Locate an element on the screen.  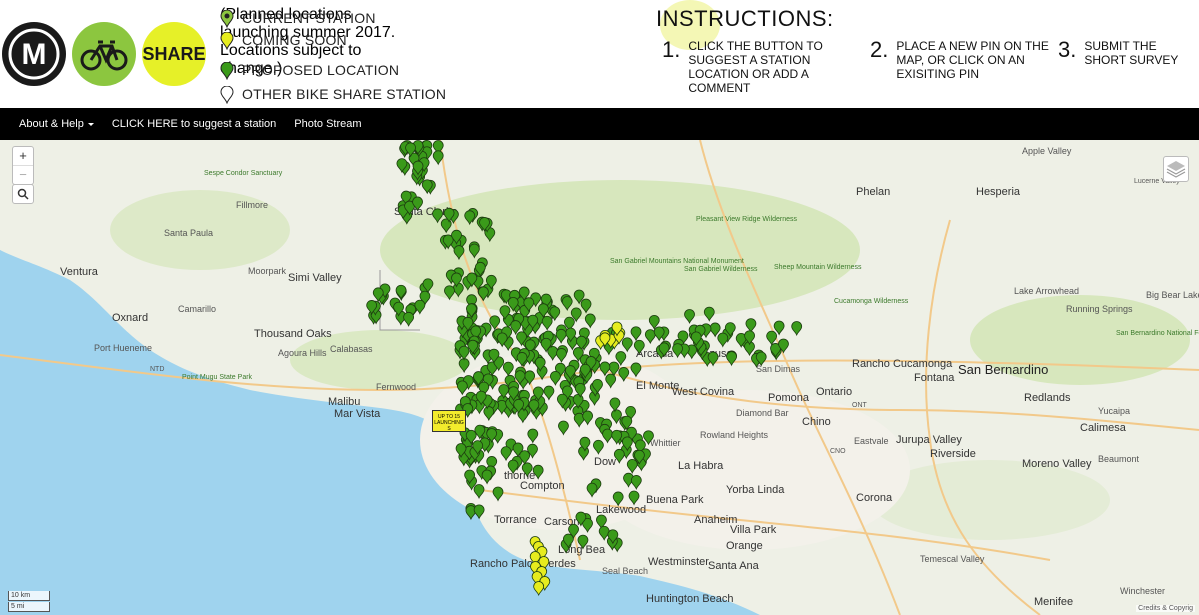
share-logo: SHARE is located at coordinates (174, 54).